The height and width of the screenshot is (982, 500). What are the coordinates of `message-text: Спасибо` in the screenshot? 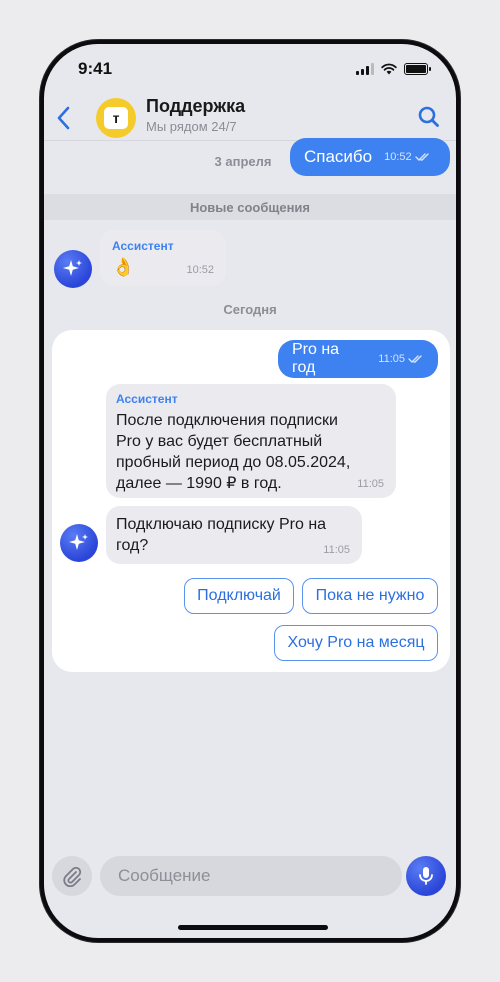 It's located at (338, 156).